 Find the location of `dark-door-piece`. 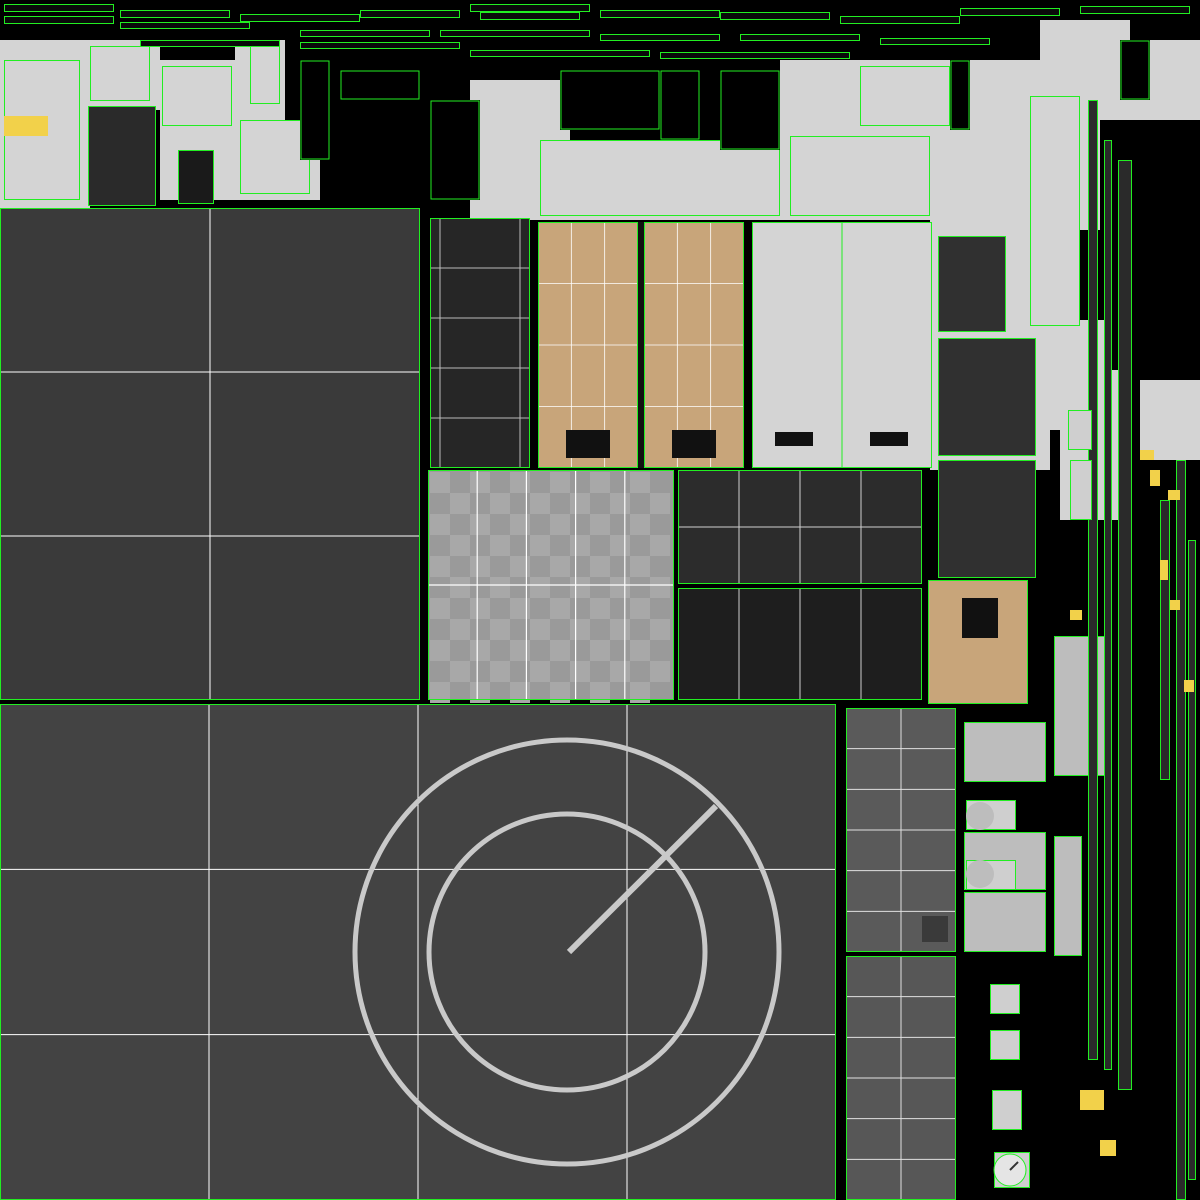

dark-door-piece is located at coordinates (122, 156).